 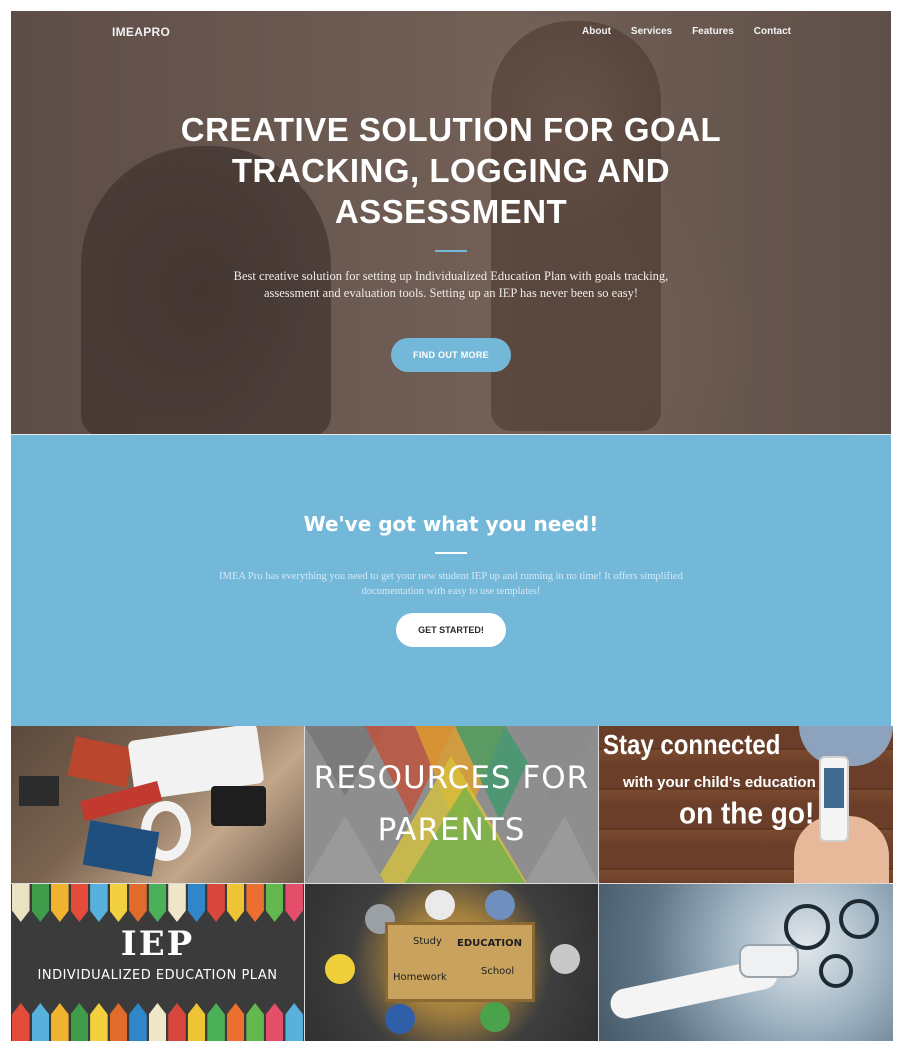 I want to click on stay-connected-line-3: on the go!, so click(x=747, y=813).